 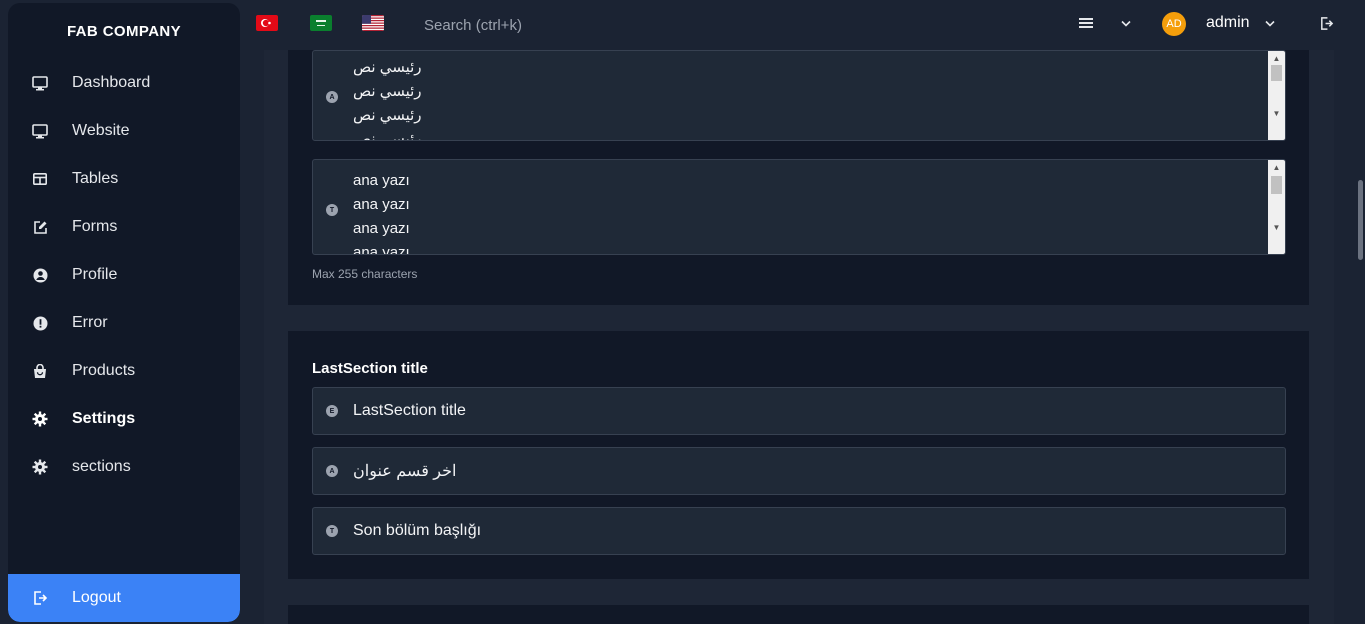 I want to click on sidebar-item-dashboard: Dashboard, so click(x=124, y=83).